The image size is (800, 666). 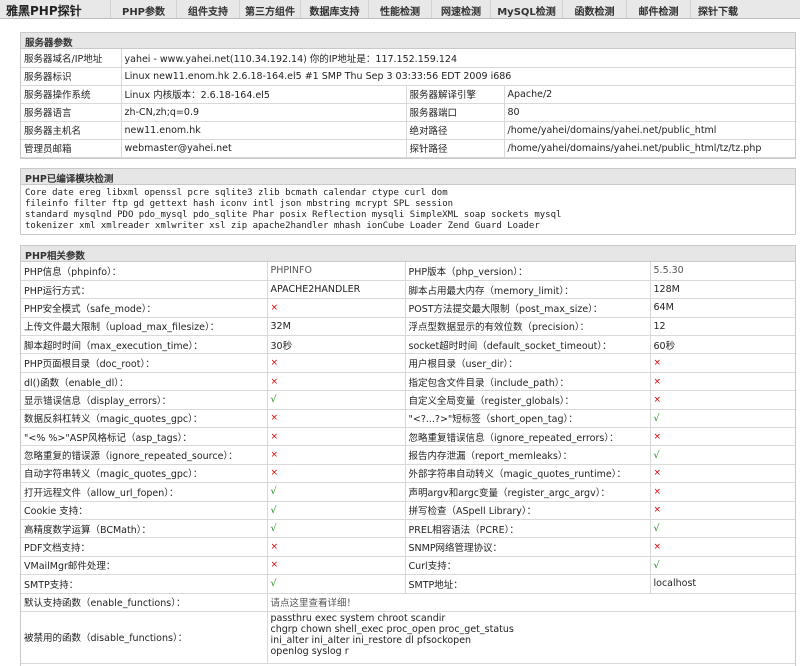 I want to click on param-label: 指定包含文件目录（include_path）：, so click(x=527, y=381).